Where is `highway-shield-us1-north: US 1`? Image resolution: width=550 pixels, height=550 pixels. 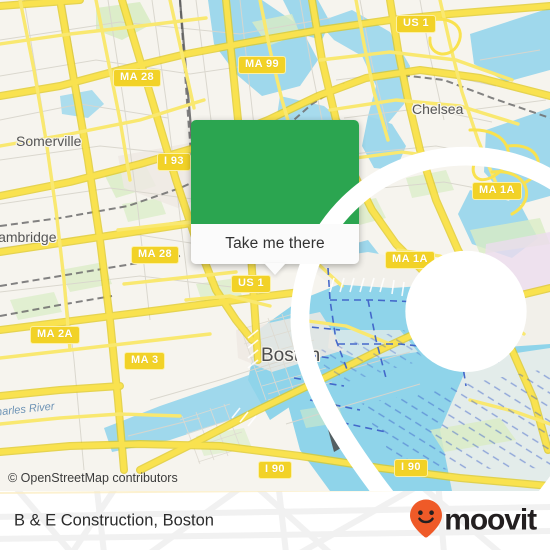
highway-shield-us1-north: US 1 is located at coordinates (416, 24).